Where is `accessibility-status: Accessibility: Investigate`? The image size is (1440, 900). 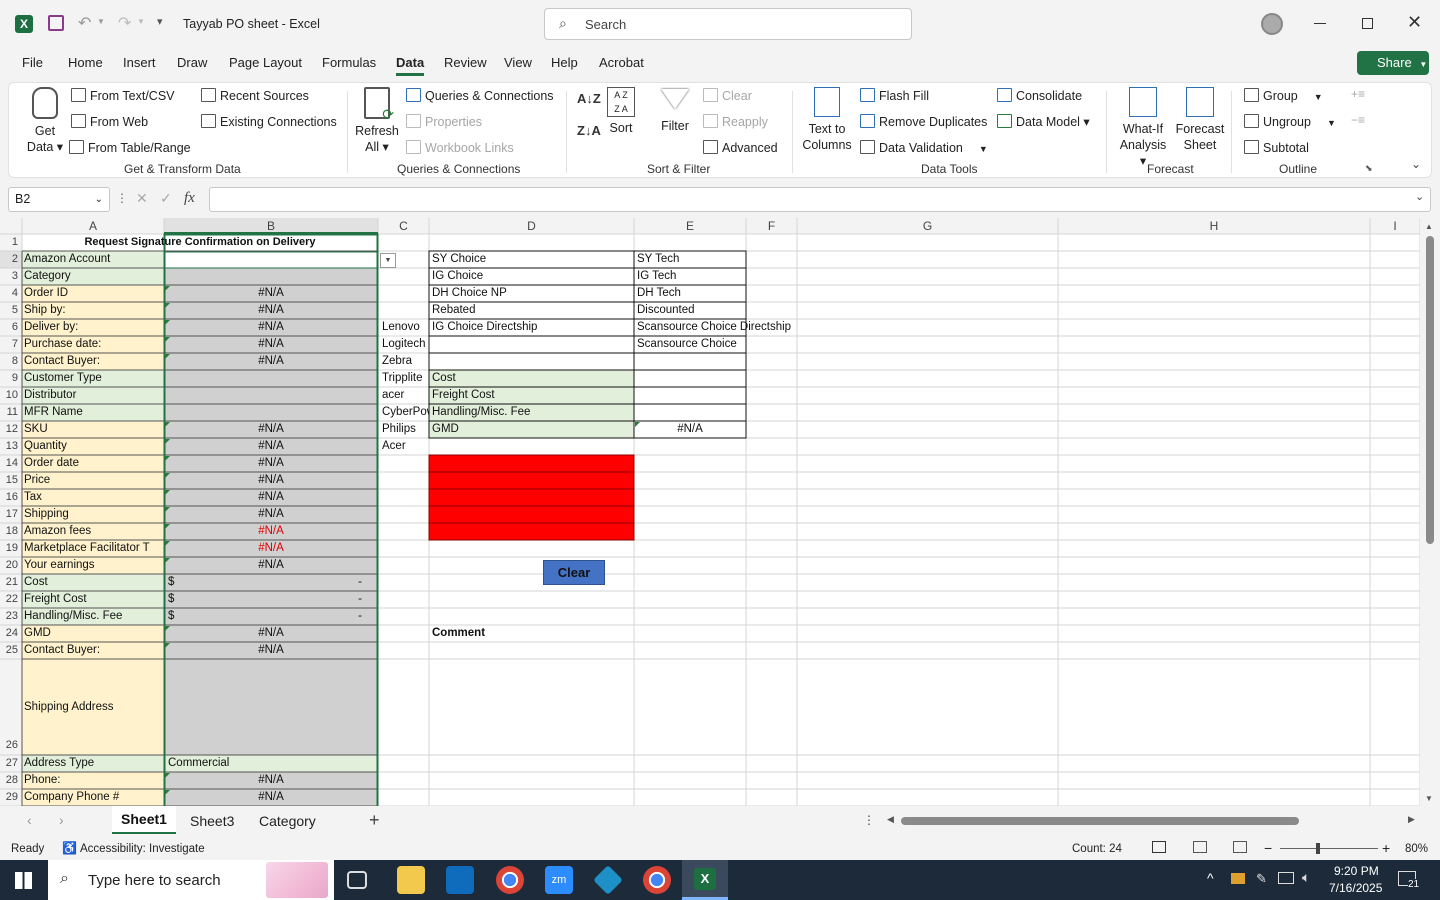
accessibility-status: Accessibility: Investigate is located at coordinates (142, 849).